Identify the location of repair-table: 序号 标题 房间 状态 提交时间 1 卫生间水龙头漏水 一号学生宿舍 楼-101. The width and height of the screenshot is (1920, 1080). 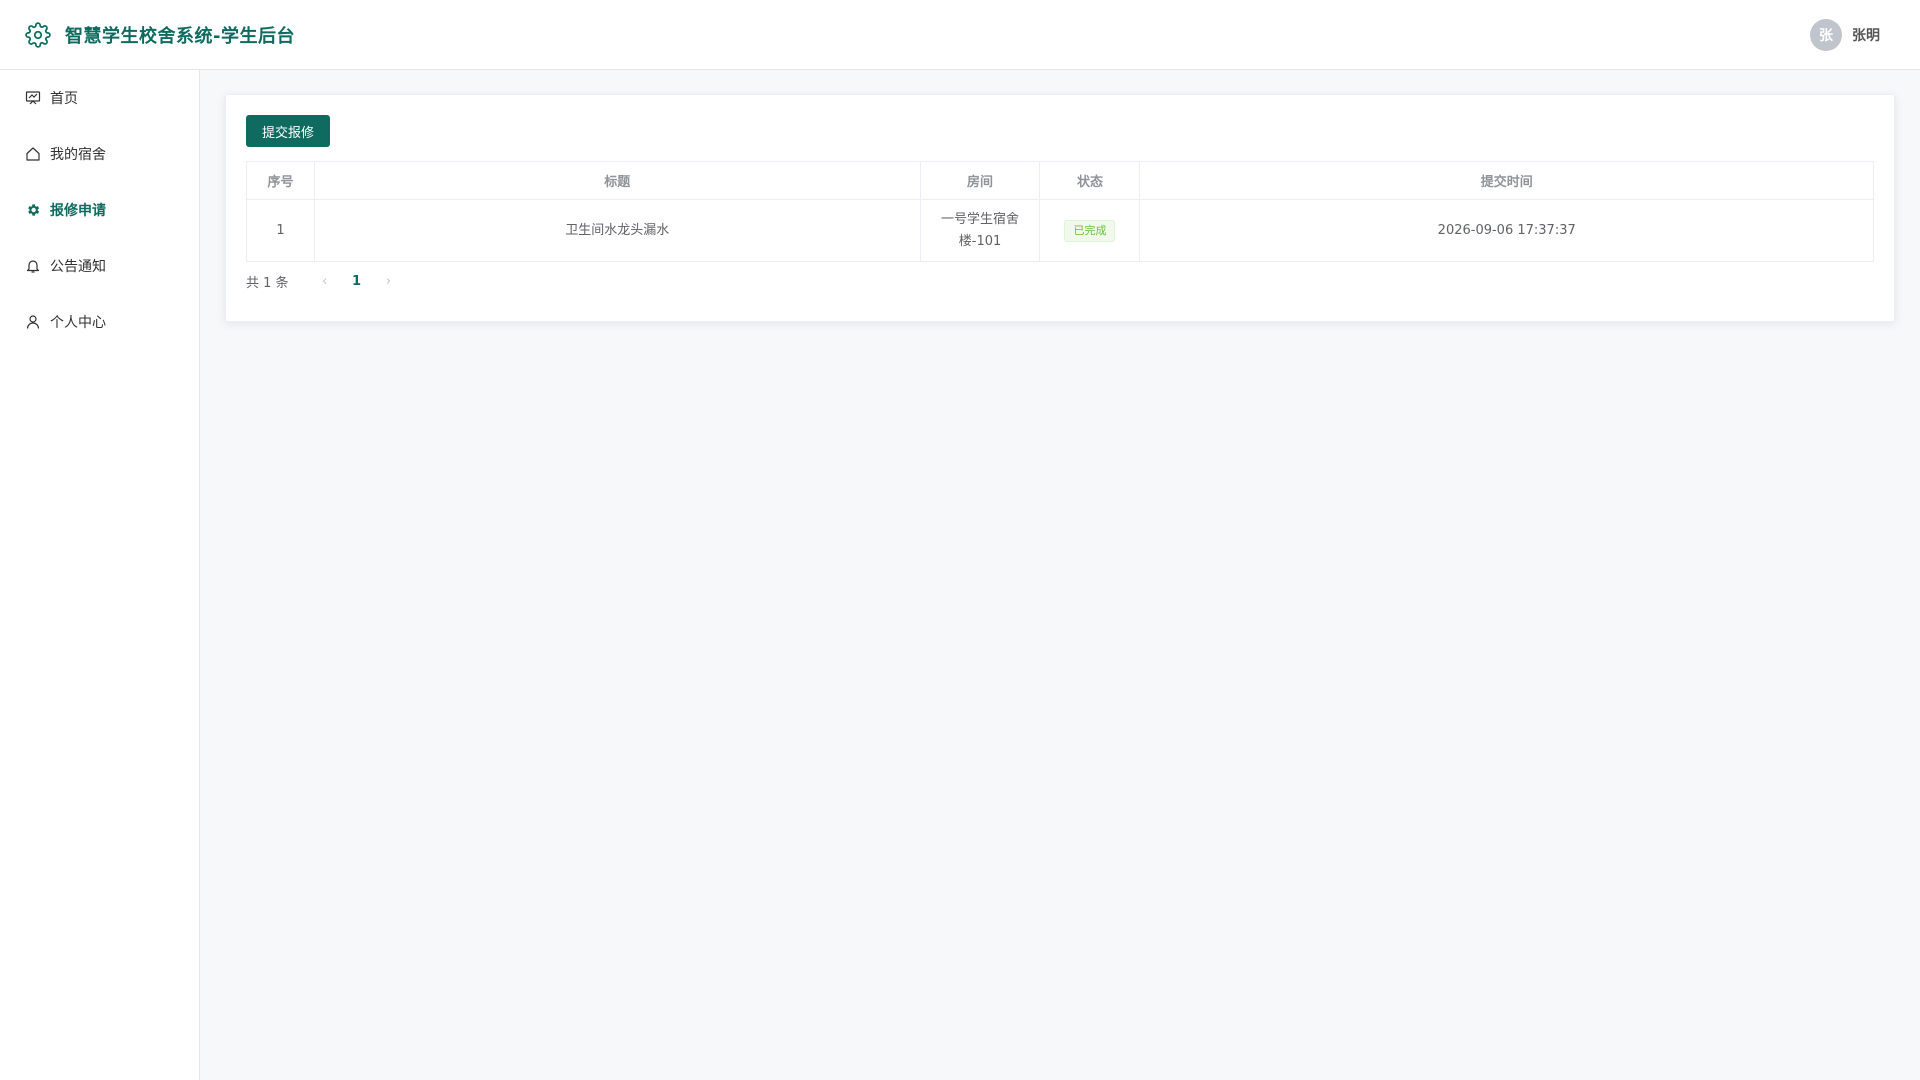
(1060, 211).